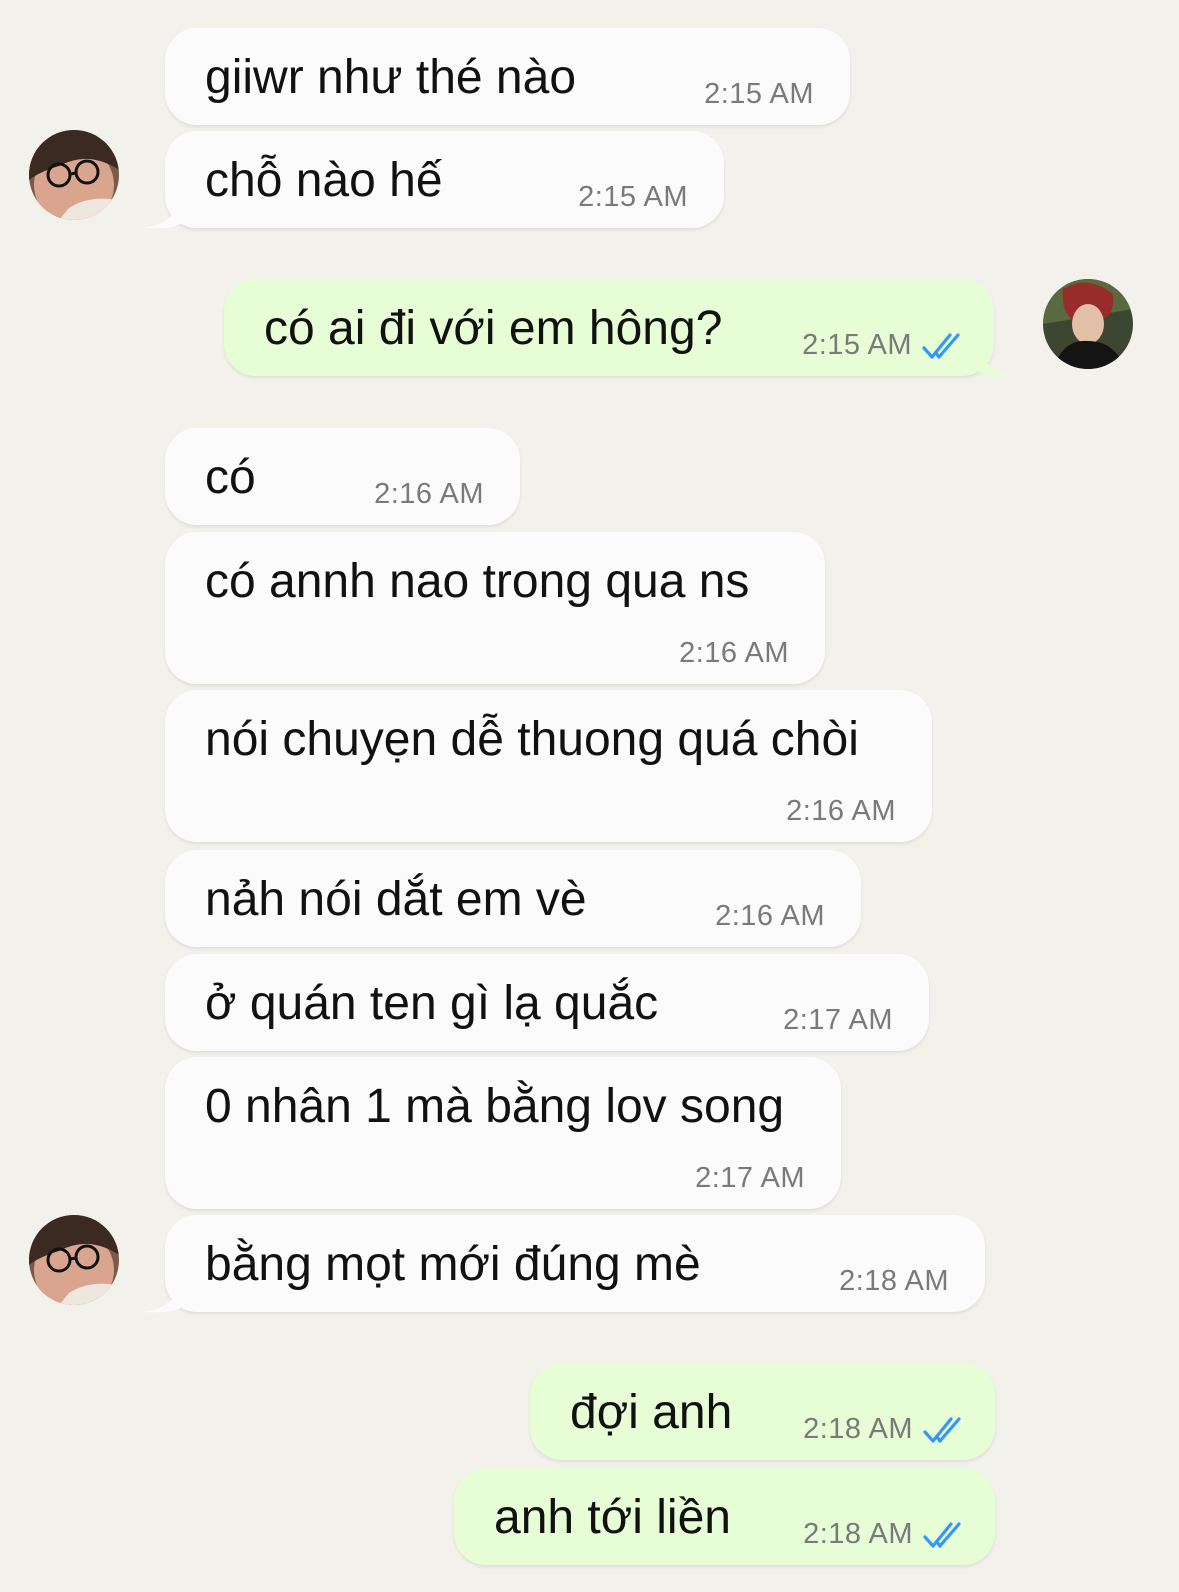 This screenshot has width=1179, height=1592. Describe the element at coordinates (396, 899) in the screenshot. I see `message-text: nảh nói dắt em vè` at that location.